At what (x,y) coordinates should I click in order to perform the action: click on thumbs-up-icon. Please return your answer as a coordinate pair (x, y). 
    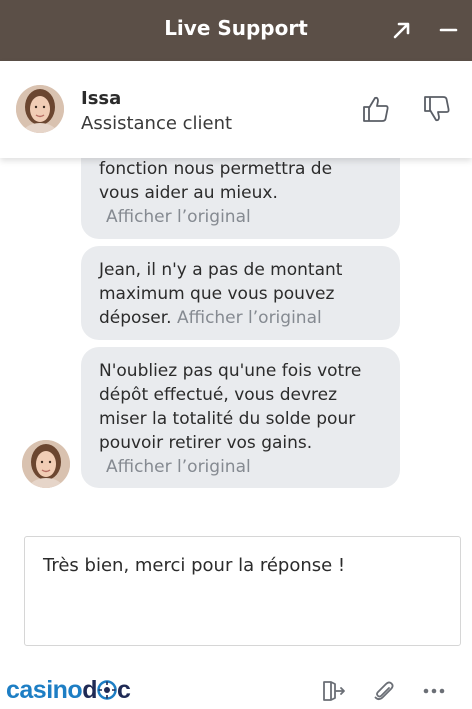
    Looking at the image, I should click on (376, 109).